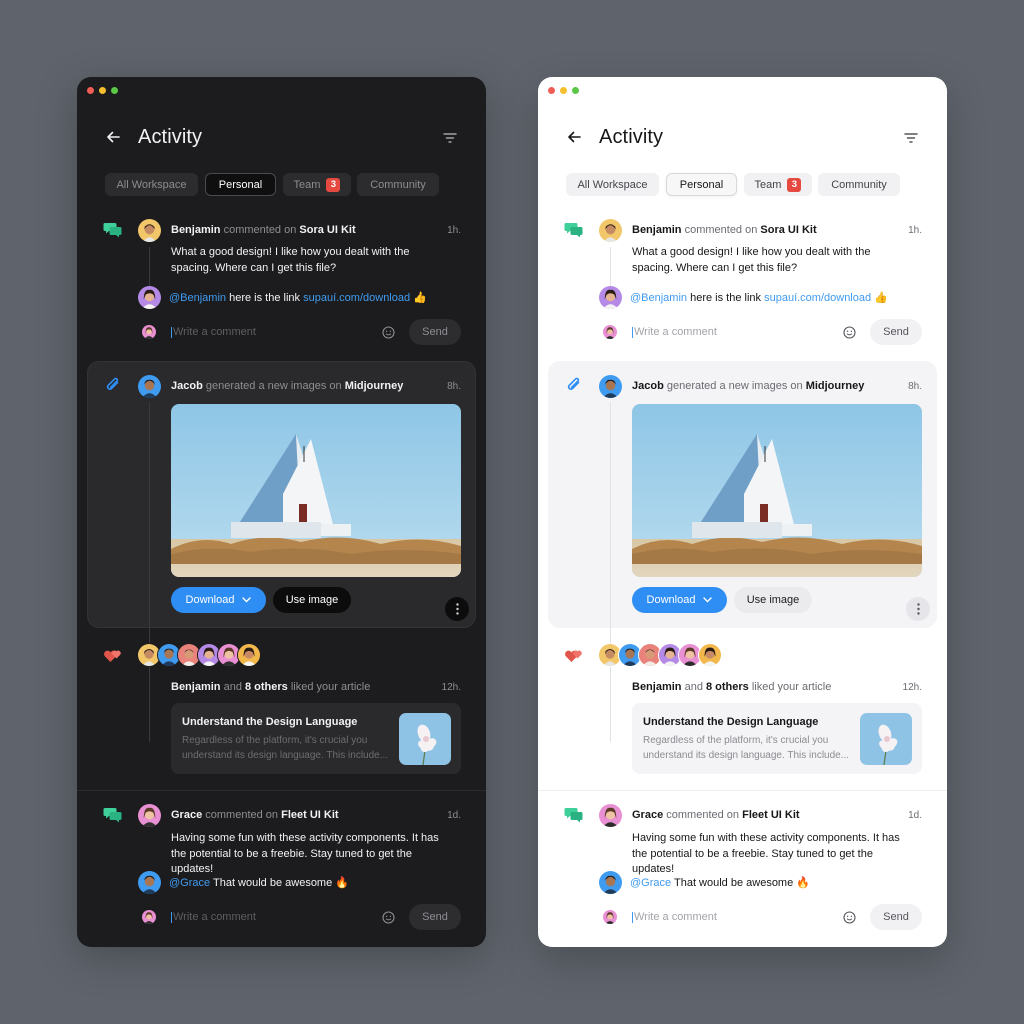 This screenshot has height=1024, width=1024. Describe the element at coordinates (170, 137) in the screenshot. I see `page-title: Activity` at that location.